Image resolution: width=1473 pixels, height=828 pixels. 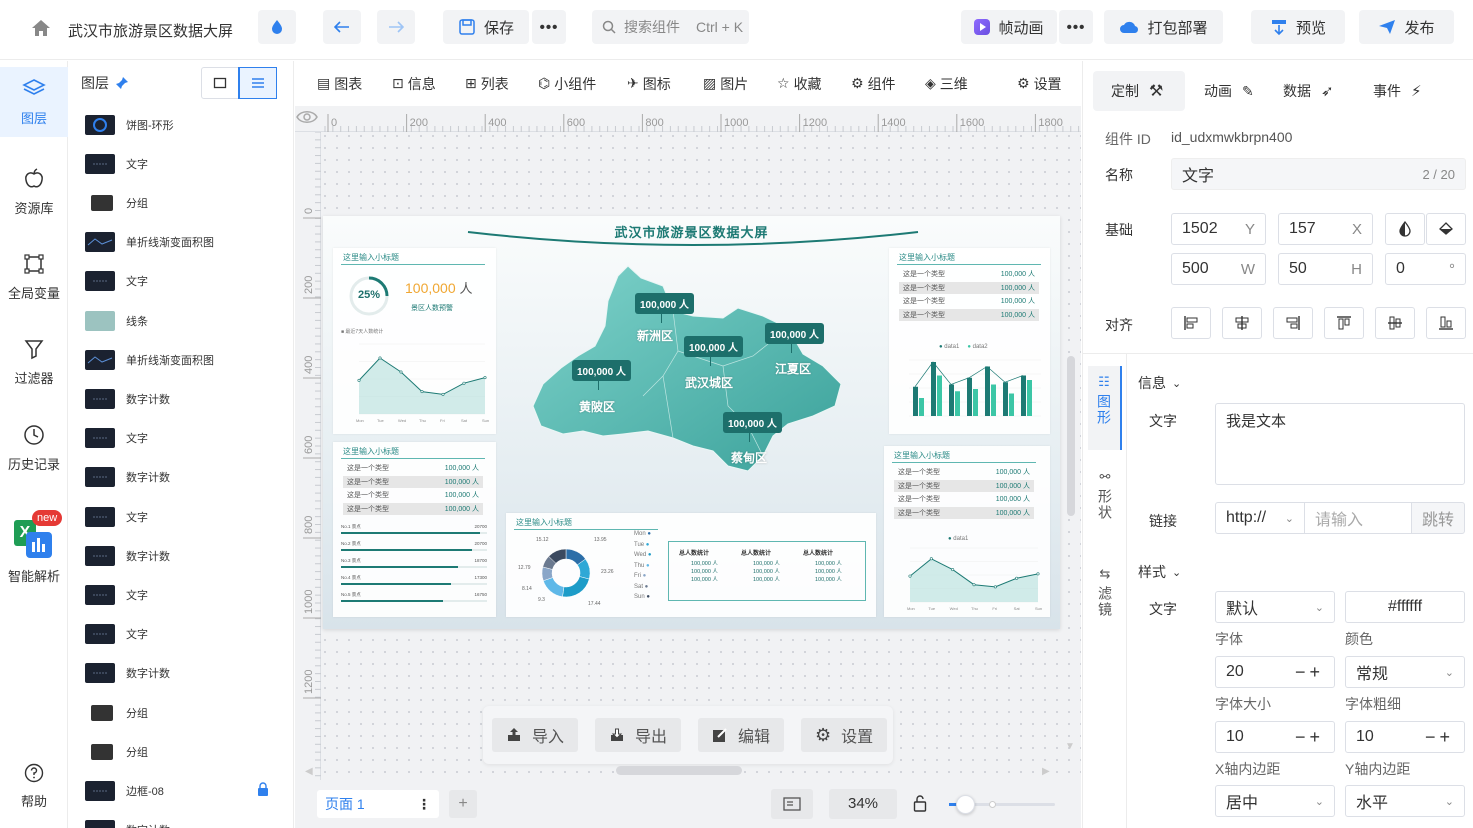 I want to click on thumbnail-view-button, so click(x=220, y=83).